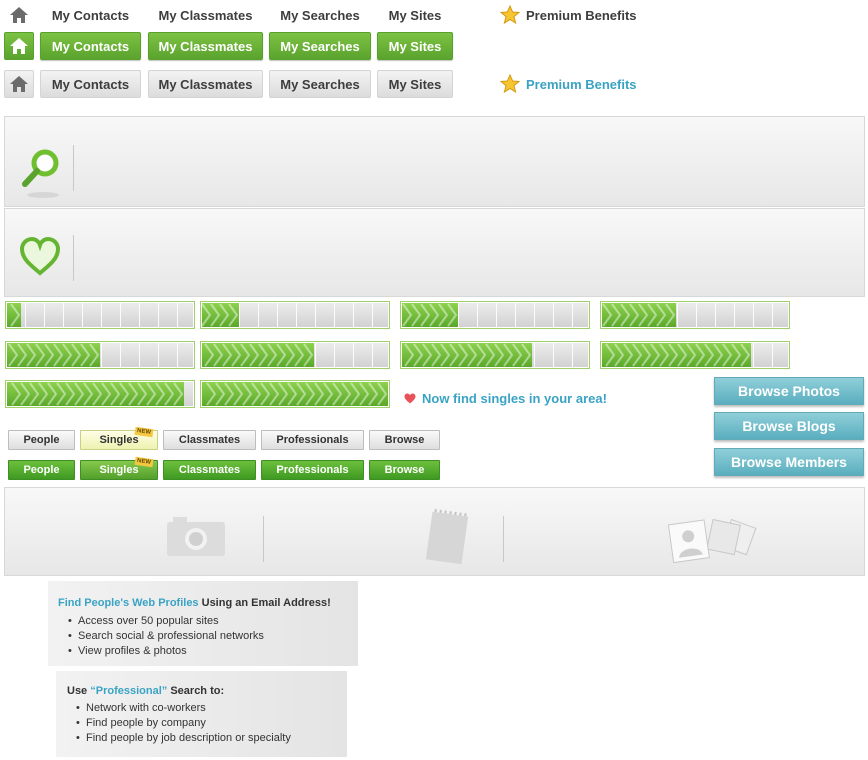  Describe the element at coordinates (789, 391) in the screenshot. I see `browse-photos-button: Browse Photos` at that location.